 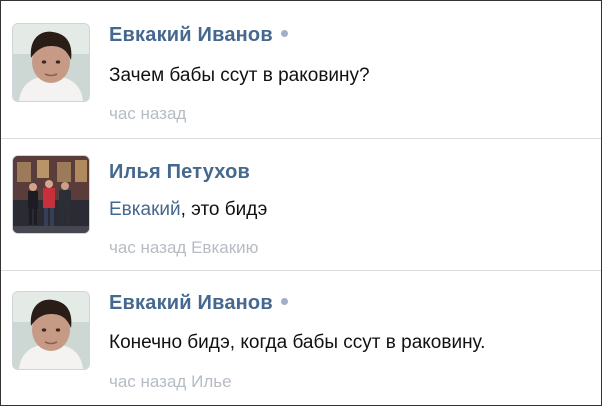 I want to click on comment-meta: час назад Евкакию, so click(x=183, y=248).